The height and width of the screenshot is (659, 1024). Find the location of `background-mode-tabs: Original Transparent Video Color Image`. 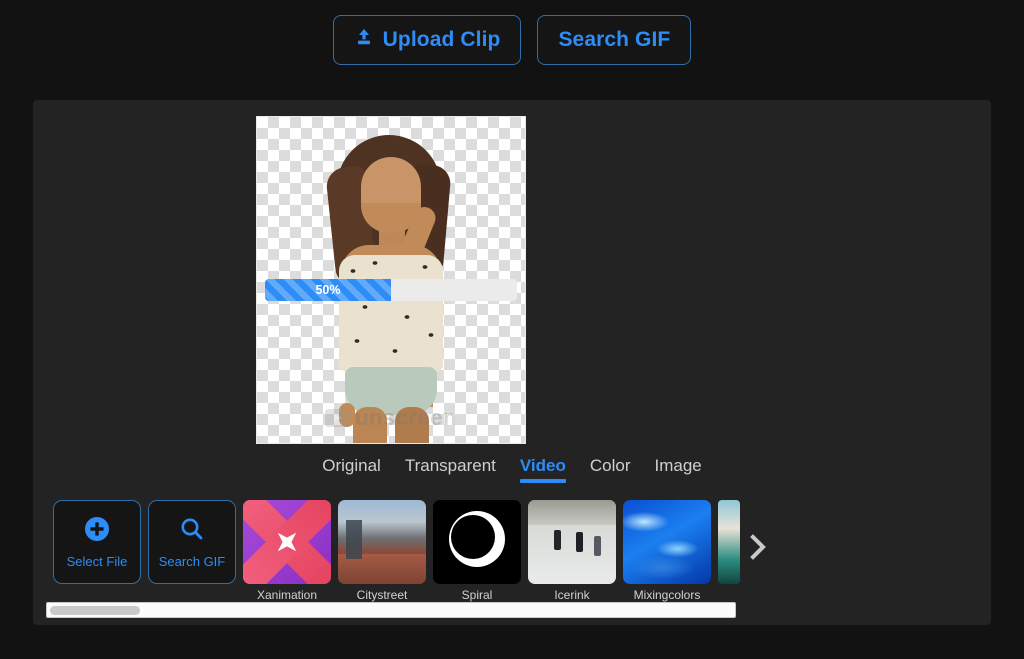

background-mode-tabs: Original Transparent Video Color Image is located at coordinates (512, 469).